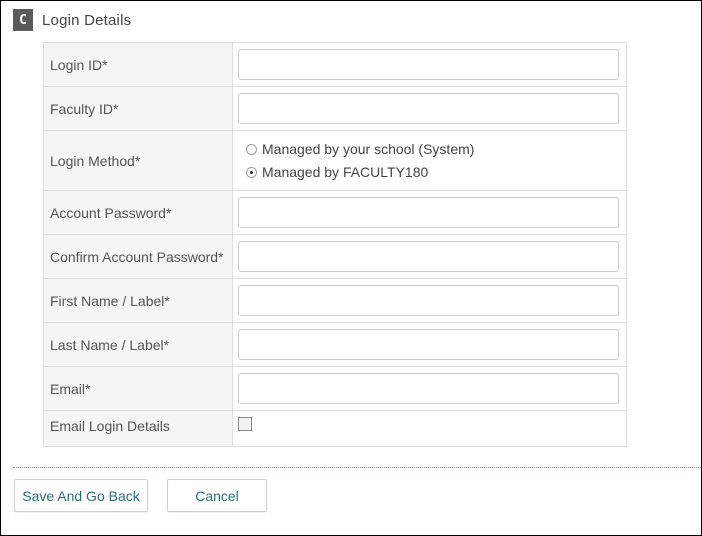  Describe the element at coordinates (345, 172) in the screenshot. I see `radio-label: Managed by FACULTY180` at that location.